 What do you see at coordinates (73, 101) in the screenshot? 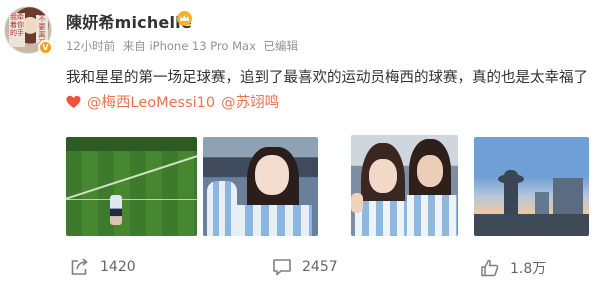
I see `heart-icon` at bounding box center [73, 101].